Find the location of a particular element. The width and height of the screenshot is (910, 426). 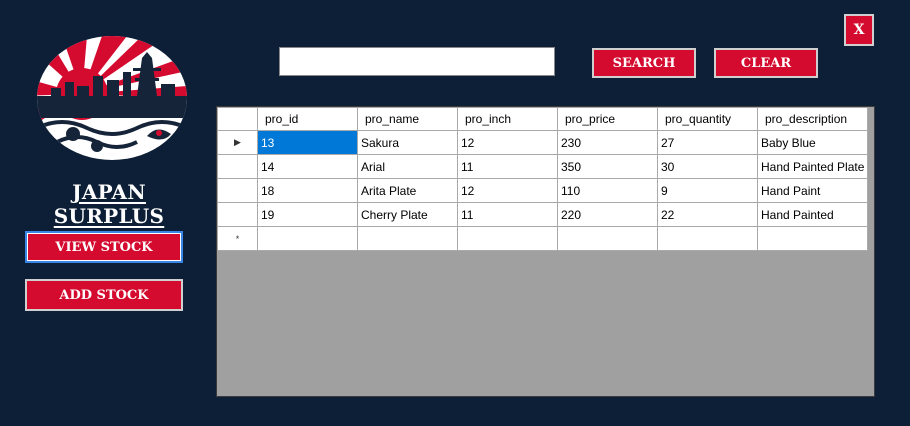

table-cell: 14 is located at coordinates (307, 166).